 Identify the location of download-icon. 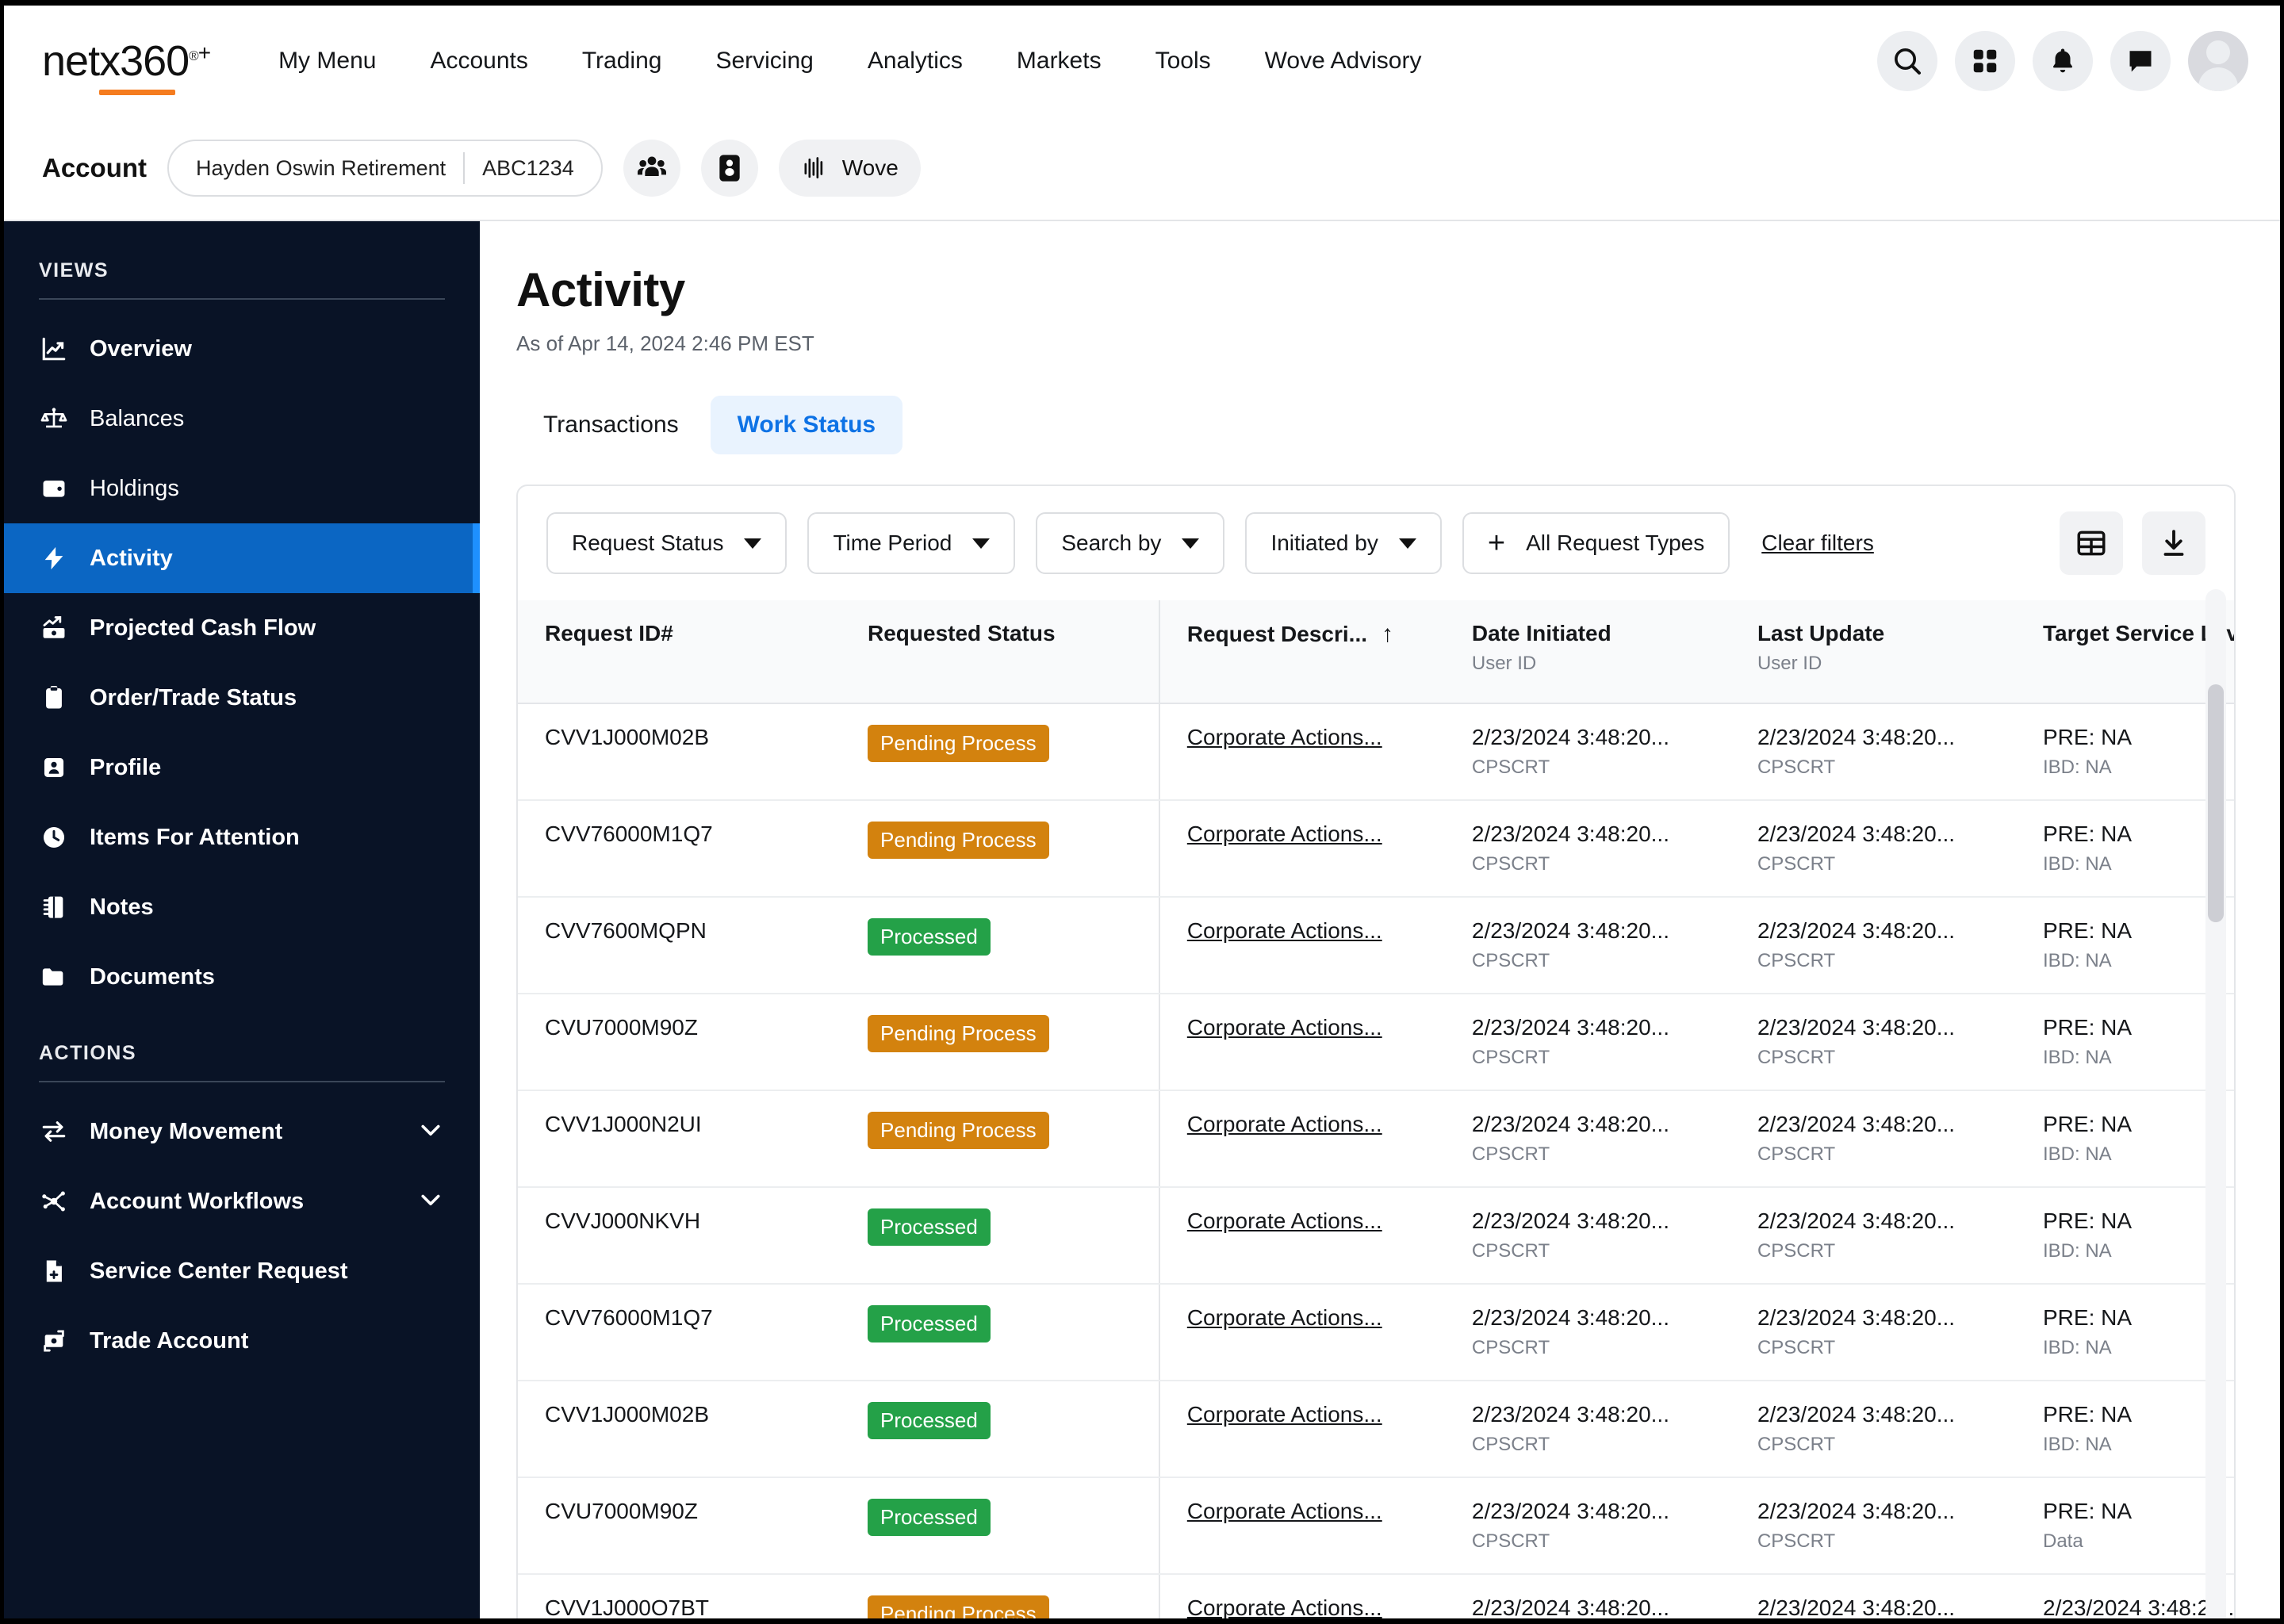
(2173, 543).